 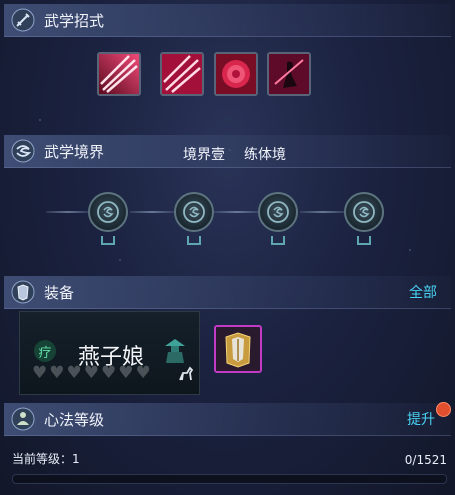 What do you see at coordinates (23, 151) in the screenshot?
I see `swirl-icon` at bounding box center [23, 151].